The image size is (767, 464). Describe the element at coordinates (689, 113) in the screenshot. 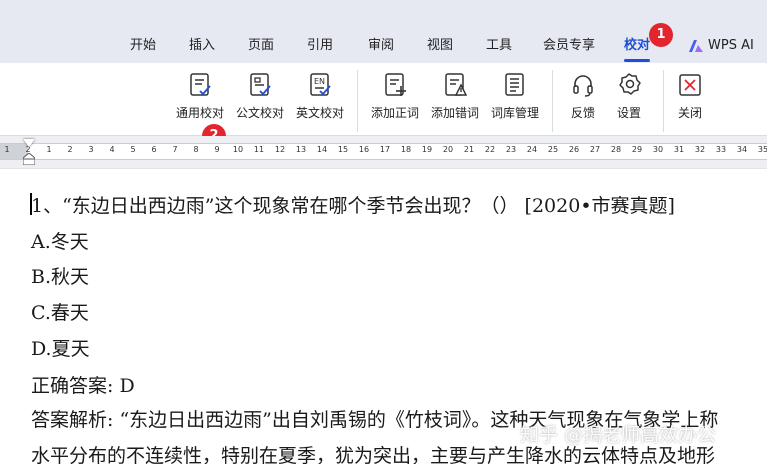

I see `close-label: 关闭` at that location.